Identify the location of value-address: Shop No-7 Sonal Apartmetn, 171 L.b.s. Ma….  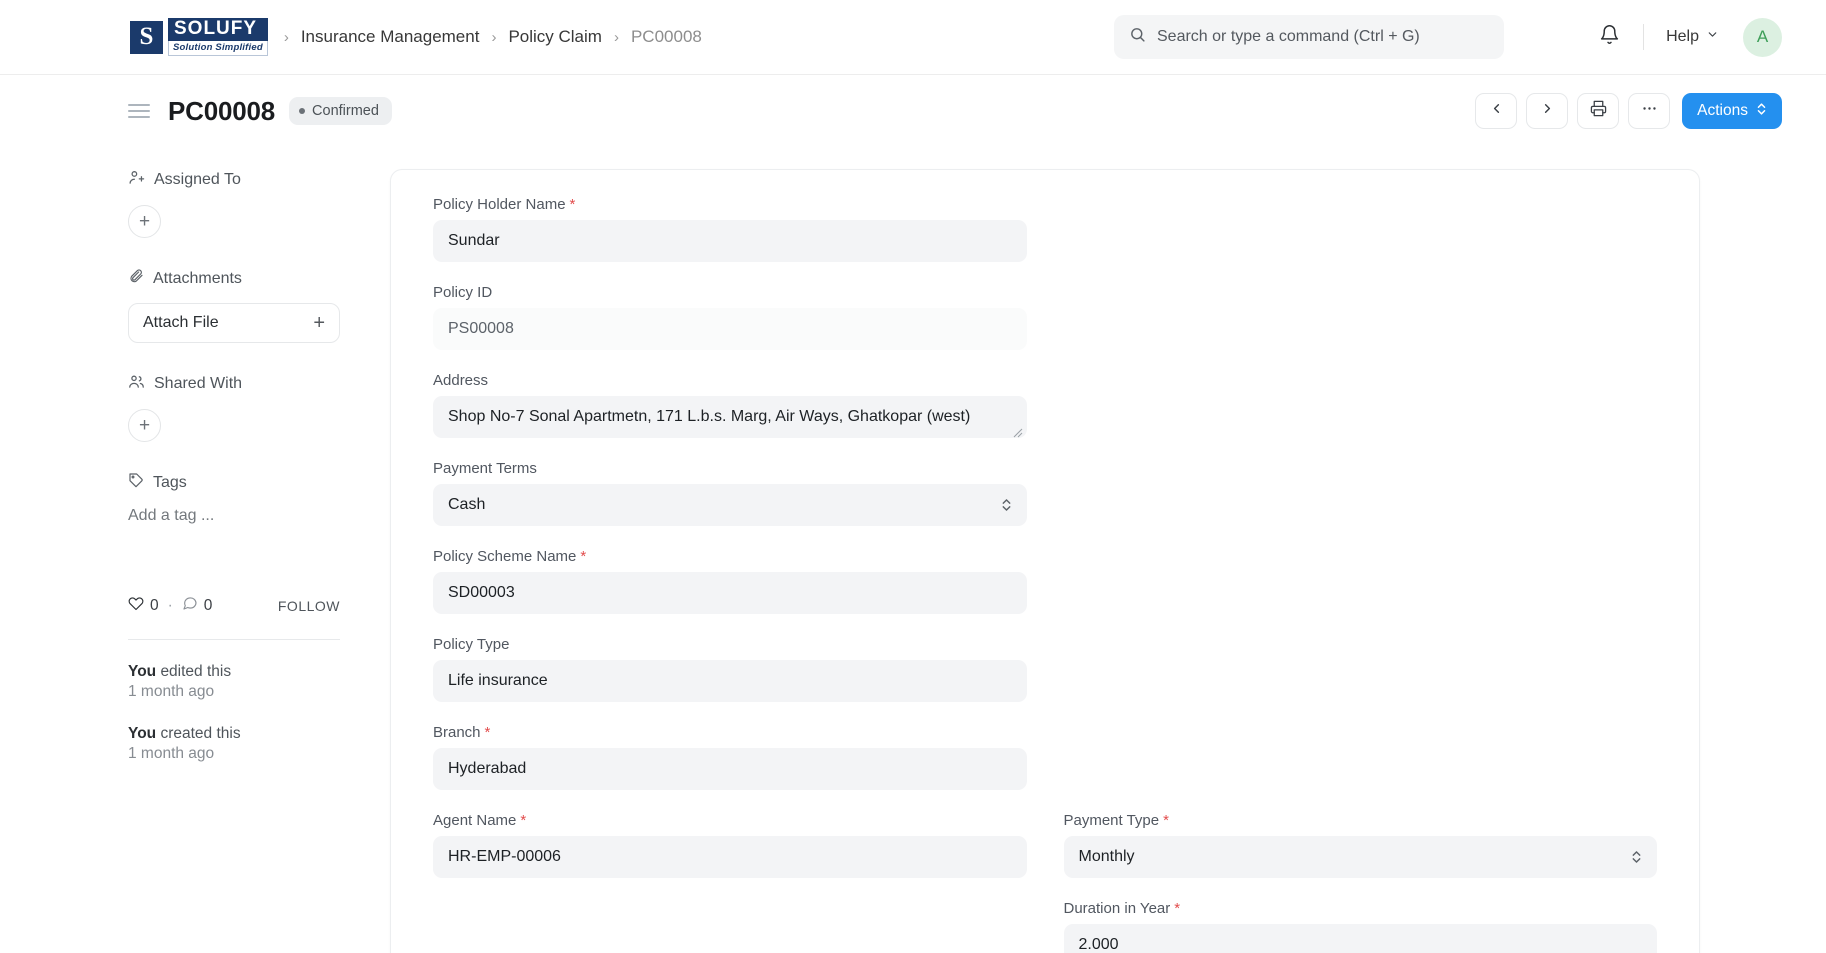
(709, 416).